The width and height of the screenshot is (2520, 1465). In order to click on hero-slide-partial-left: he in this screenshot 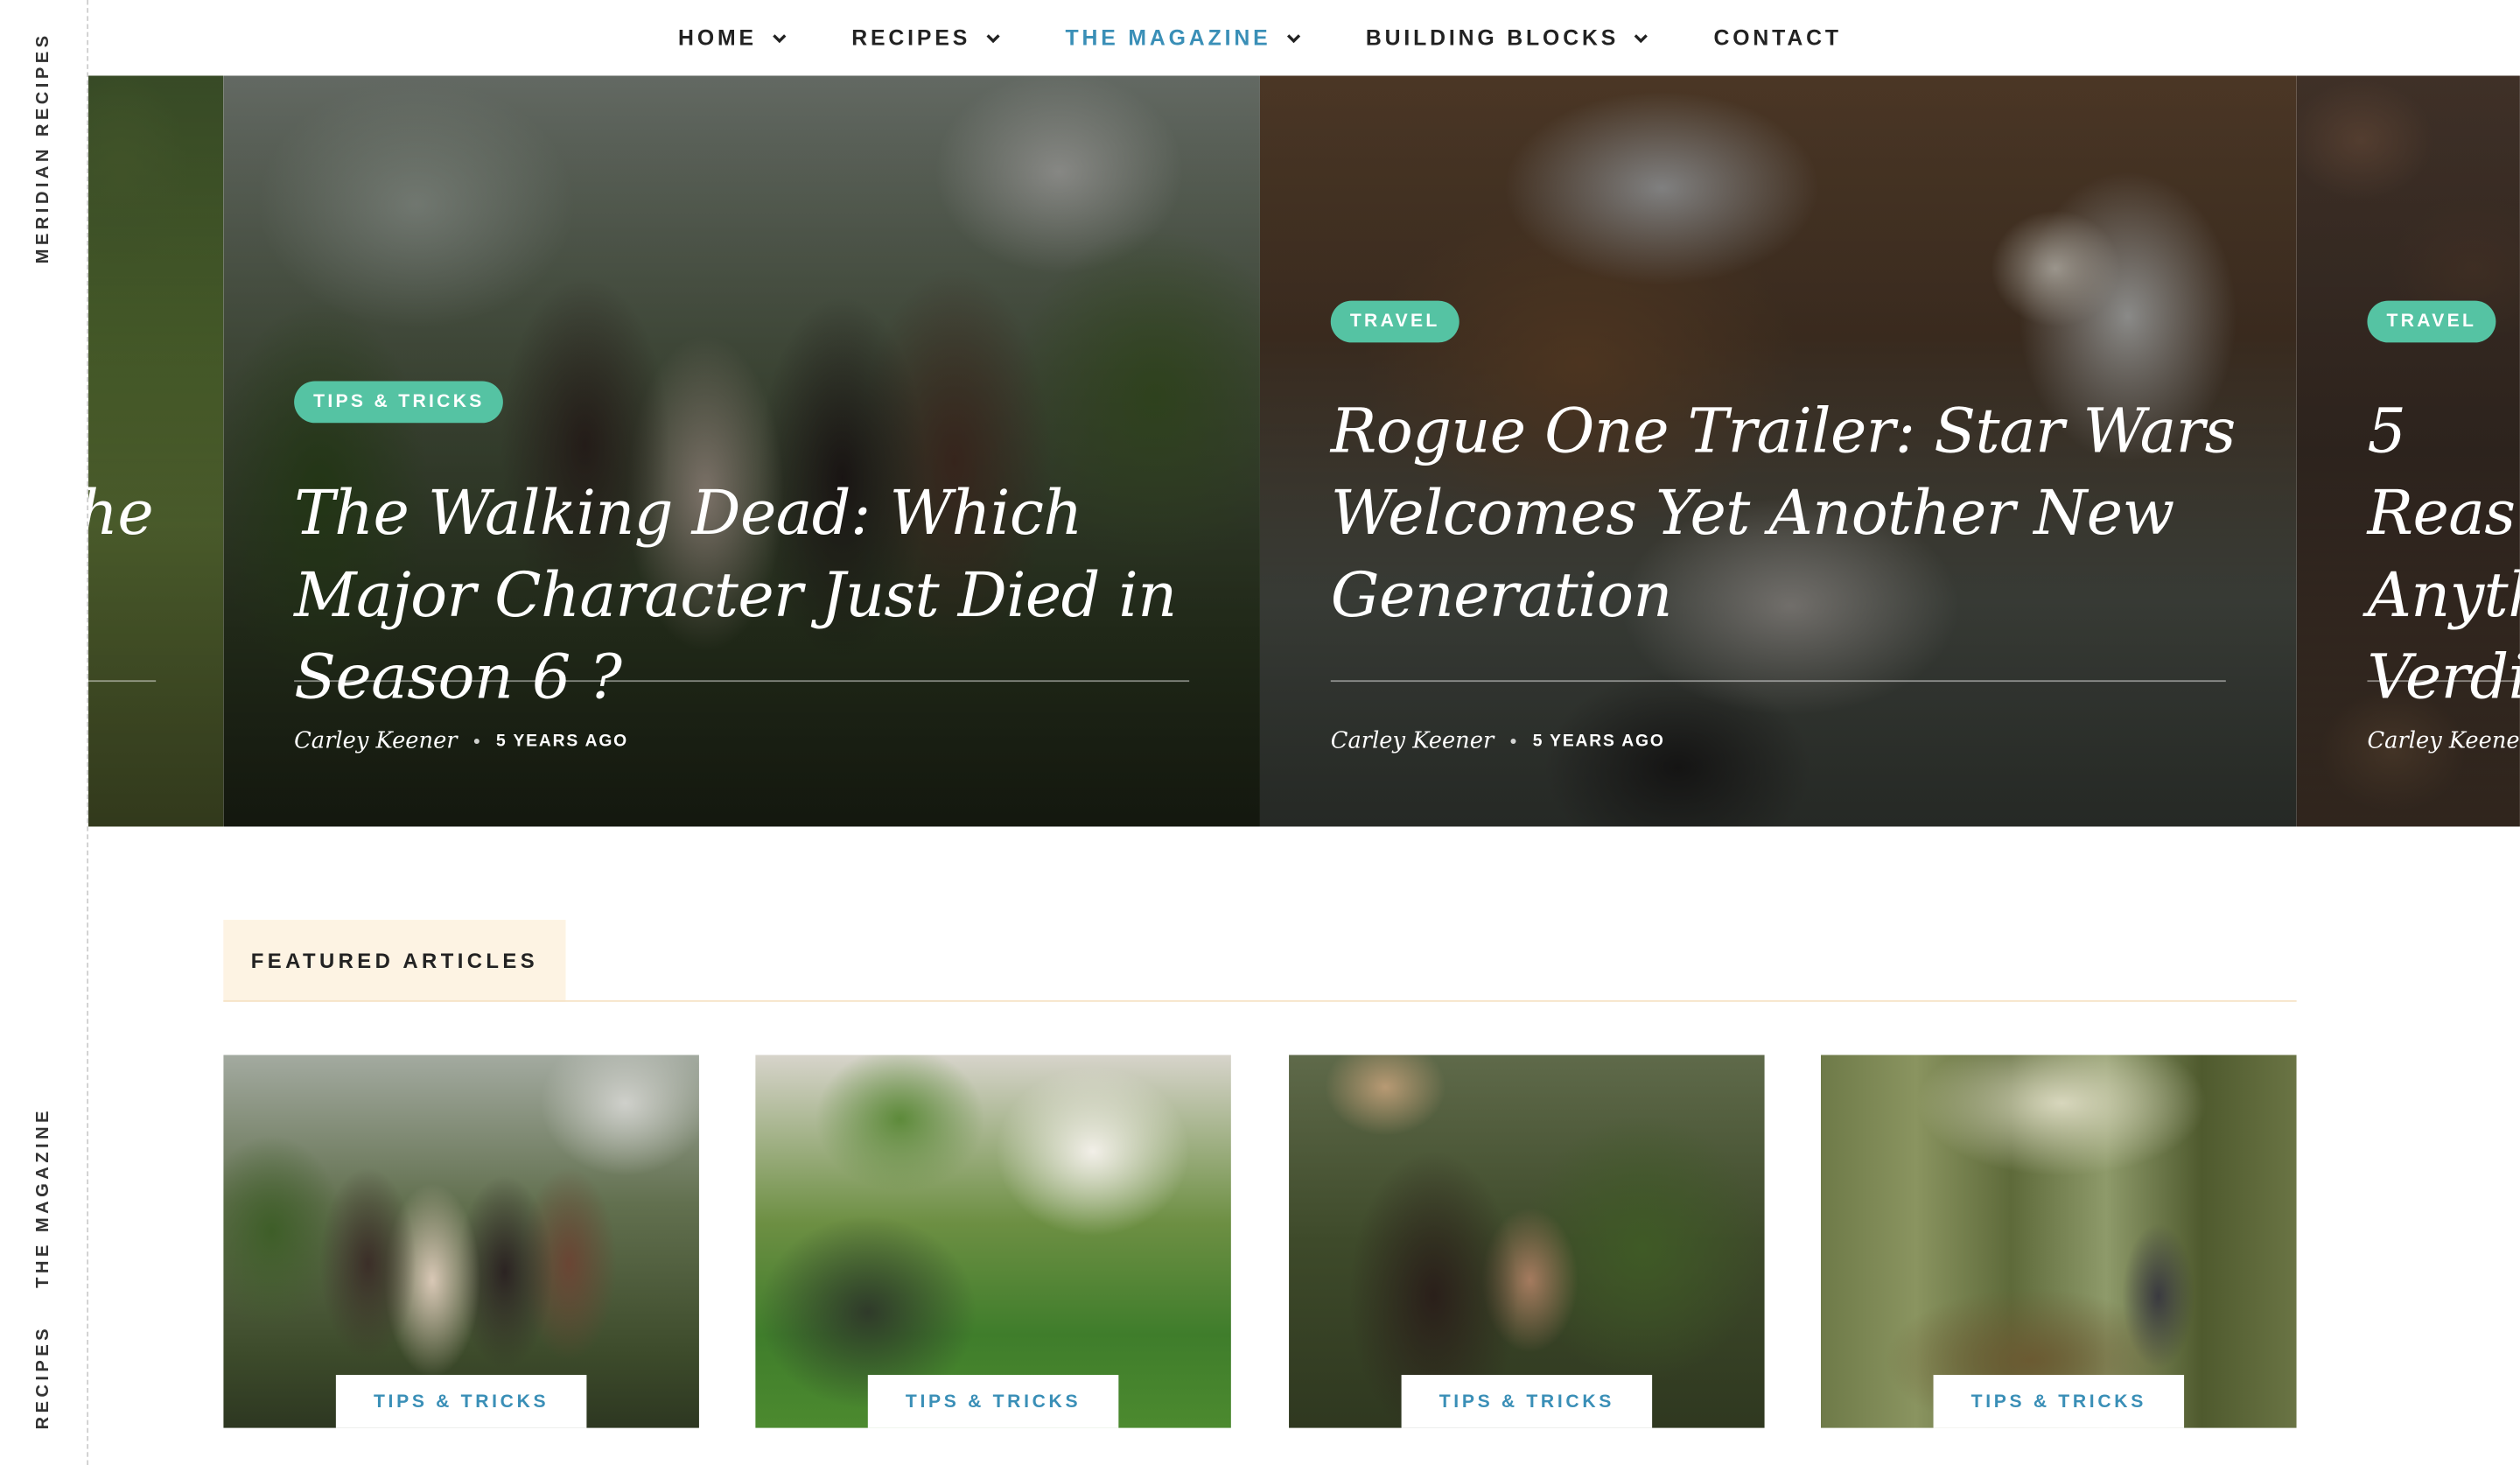, I will do `click(156, 451)`.